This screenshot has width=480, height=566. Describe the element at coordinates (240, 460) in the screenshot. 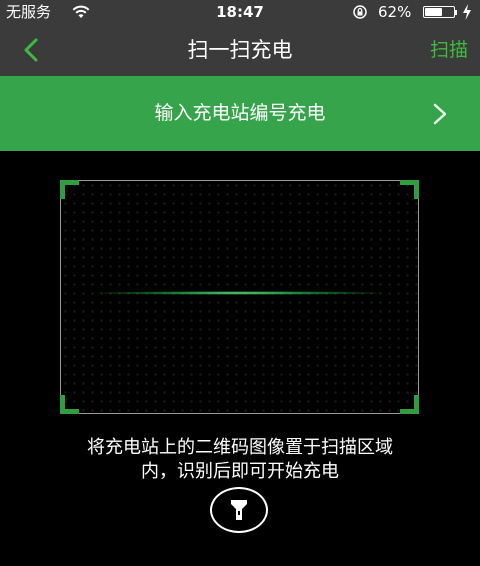

I see `scan-instructions: 将充电站上的二维码图像置于扫描区域 内，识别后即可开始充电` at that location.